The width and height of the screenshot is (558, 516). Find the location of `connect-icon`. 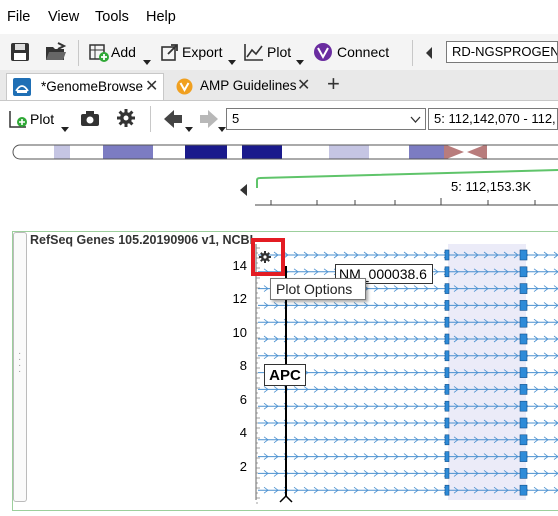

connect-icon is located at coordinates (323, 52).